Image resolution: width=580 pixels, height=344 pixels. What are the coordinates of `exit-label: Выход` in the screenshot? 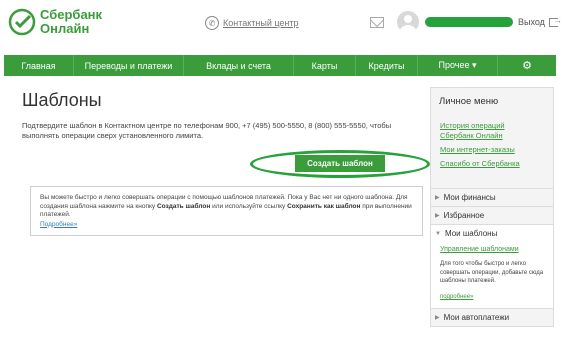 It's located at (531, 22).